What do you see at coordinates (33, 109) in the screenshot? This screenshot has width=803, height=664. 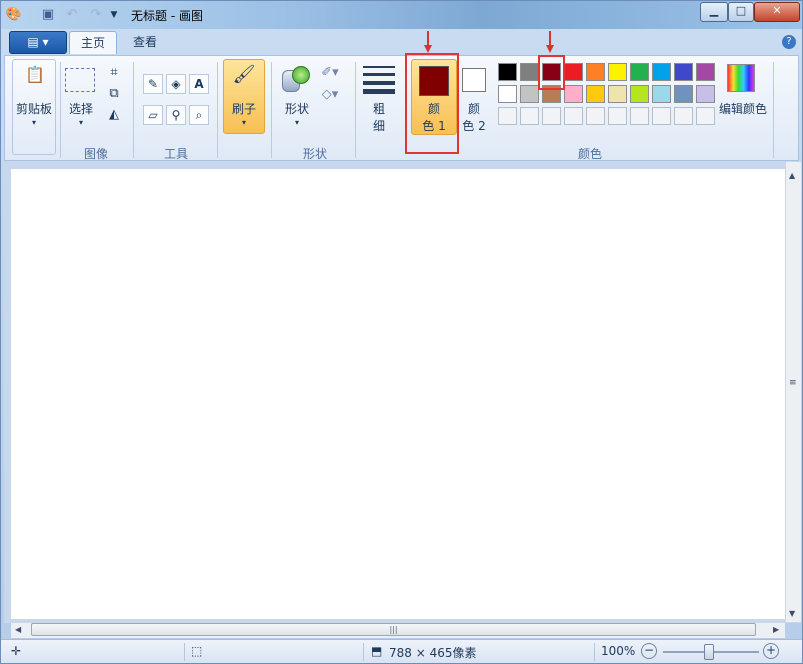 I see `clipboard-label: 剪贴板` at bounding box center [33, 109].